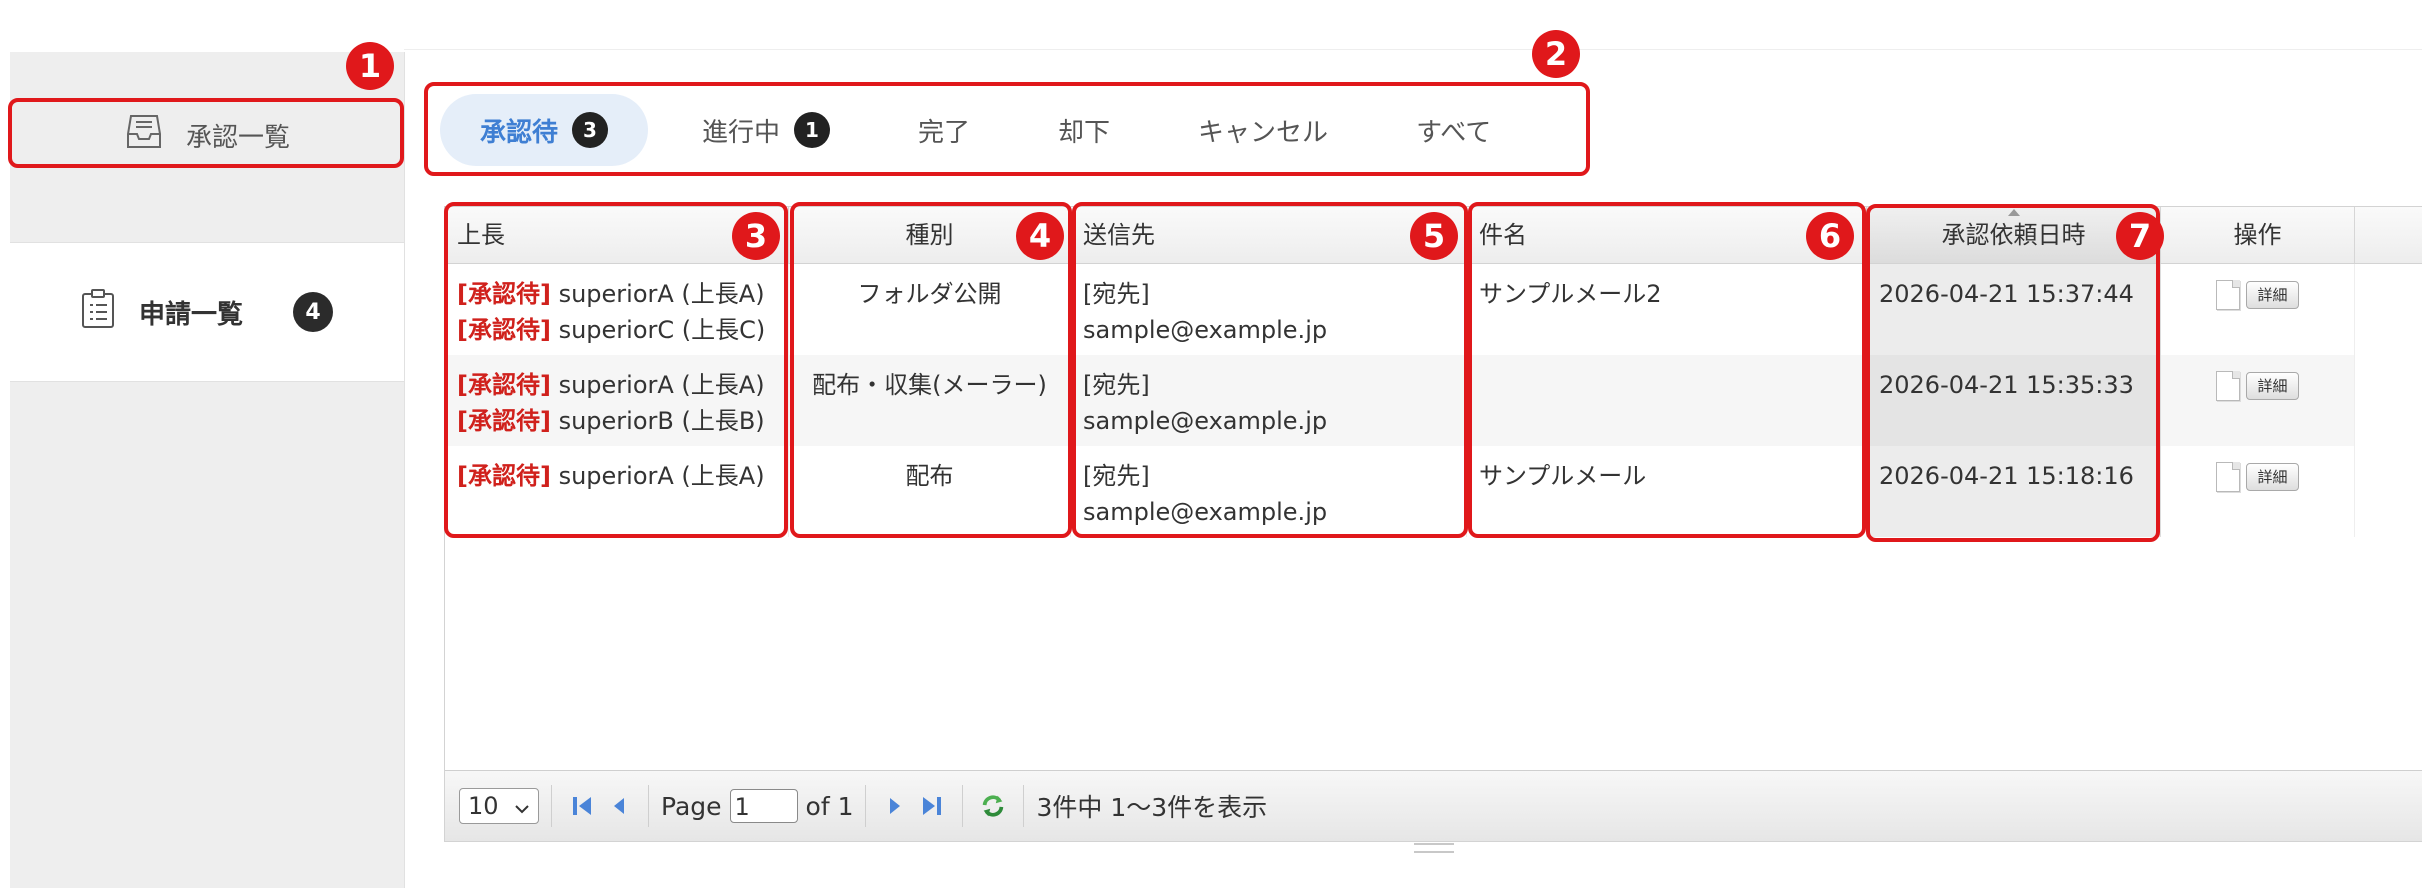 Image resolution: width=2422 pixels, height=888 pixels. I want to click on pagination-bar: 10 Page 1 of 1 3件中 1〜3件を表示, so click(1433, 811).